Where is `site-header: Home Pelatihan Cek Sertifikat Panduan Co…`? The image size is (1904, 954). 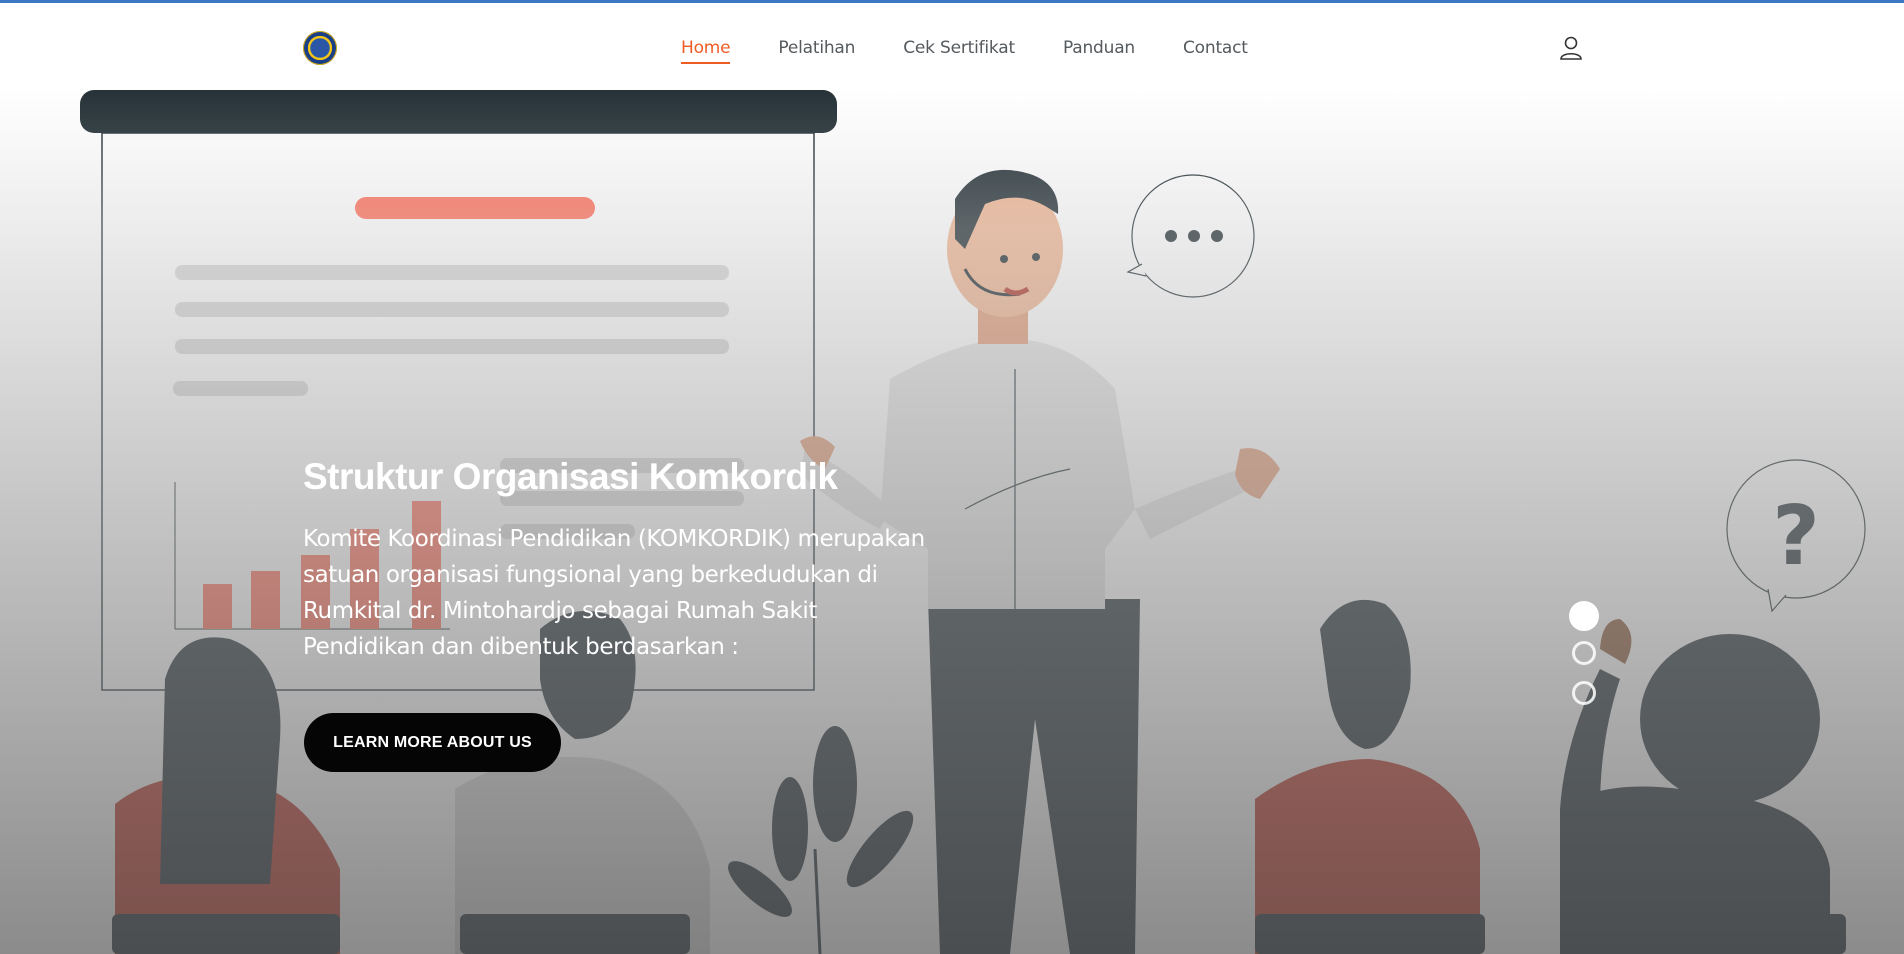 site-header: Home Pelatihan Cek Sertifikat Panduan Co… is located at coordinates (952, 46).